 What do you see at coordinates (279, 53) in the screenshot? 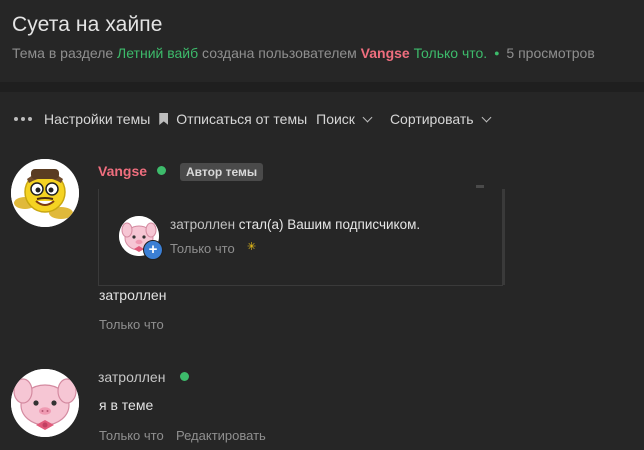
I see `meta-mid: создана пользователем` at bounding box center [279, 53].